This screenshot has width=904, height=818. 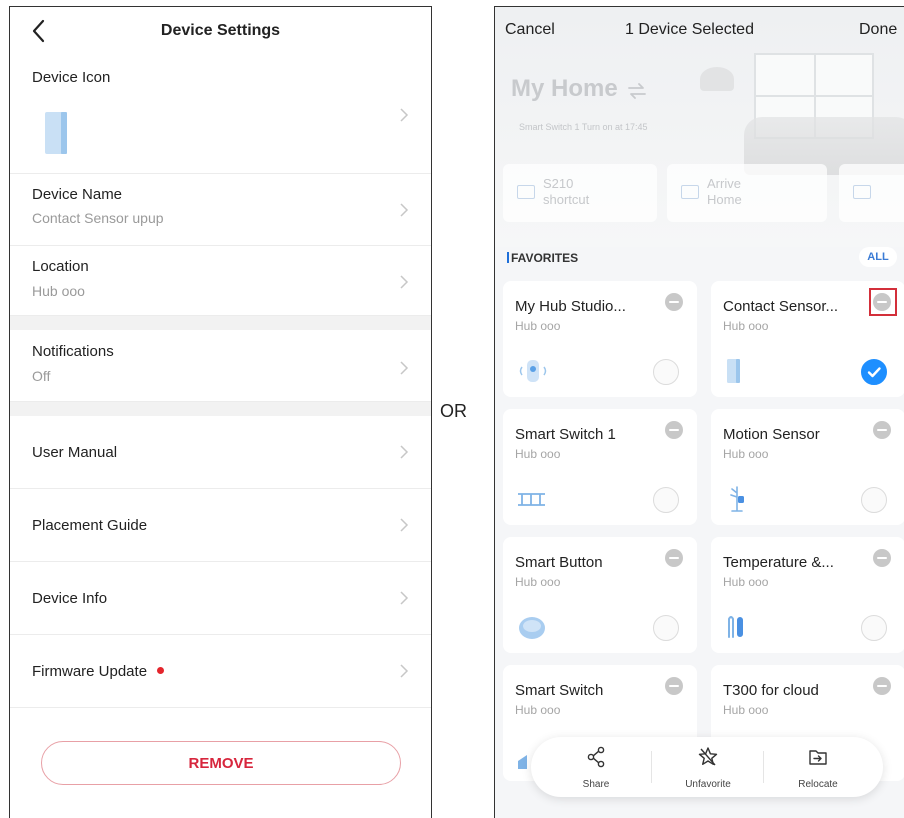 I want to click on notifications-row: Notifications Off, so click(x=220, y=366).